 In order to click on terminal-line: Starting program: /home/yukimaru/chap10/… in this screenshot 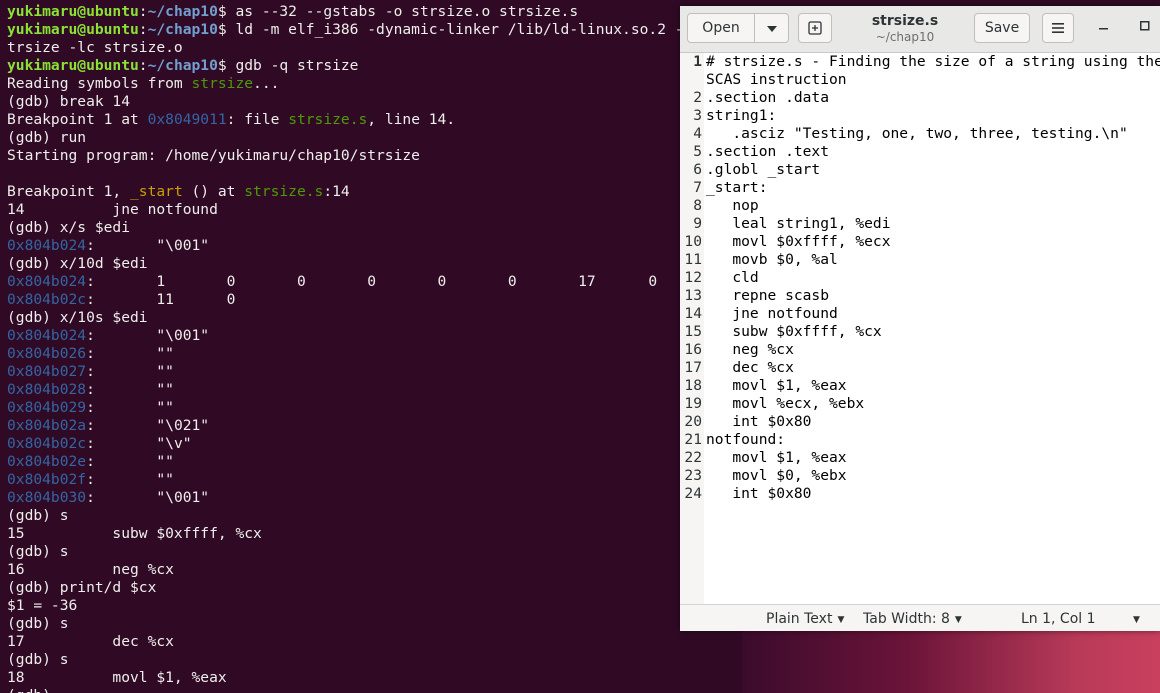, I will do `click(213, 156)`.